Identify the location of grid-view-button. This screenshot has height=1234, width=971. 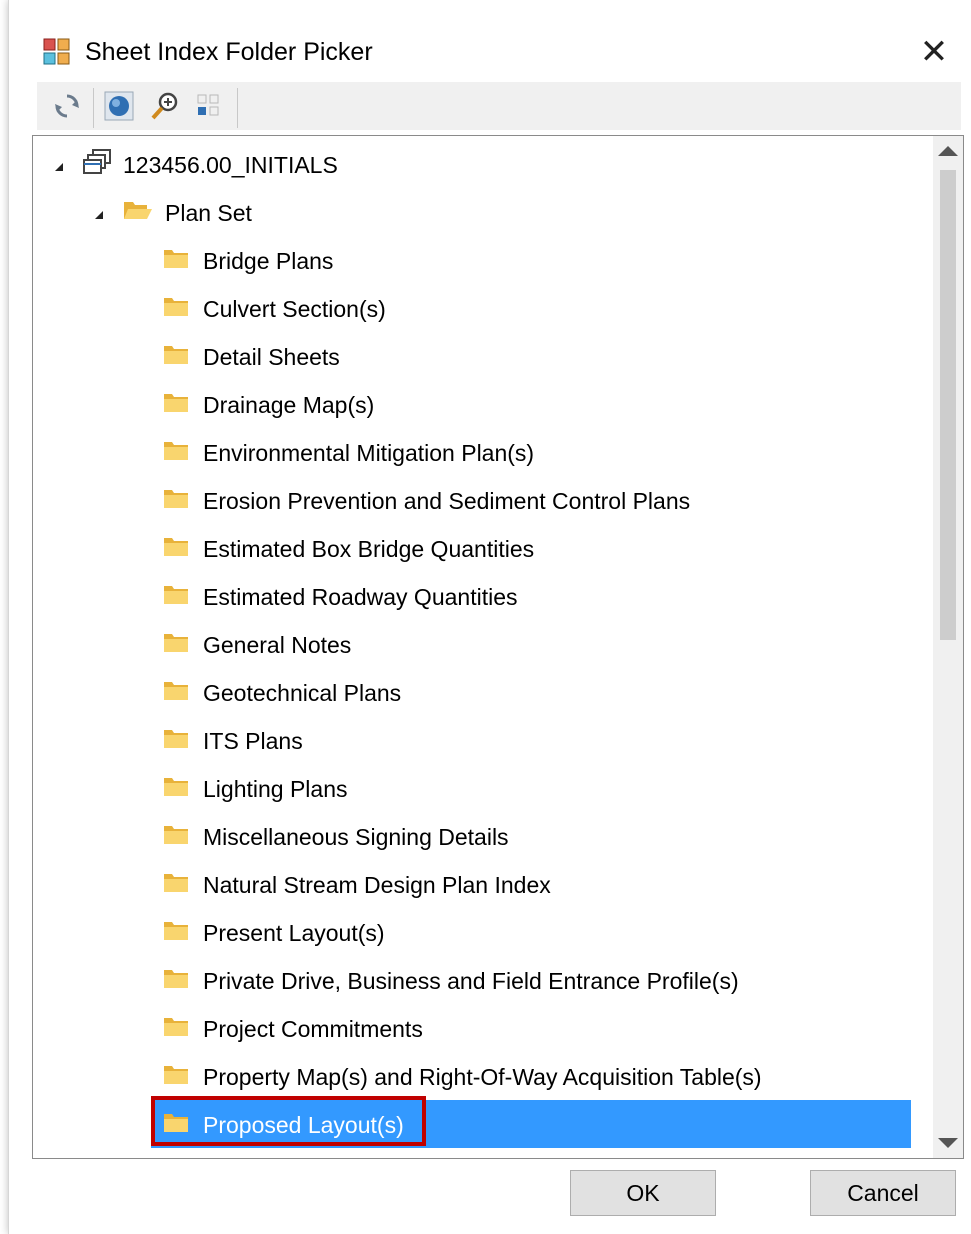
(209, 108).